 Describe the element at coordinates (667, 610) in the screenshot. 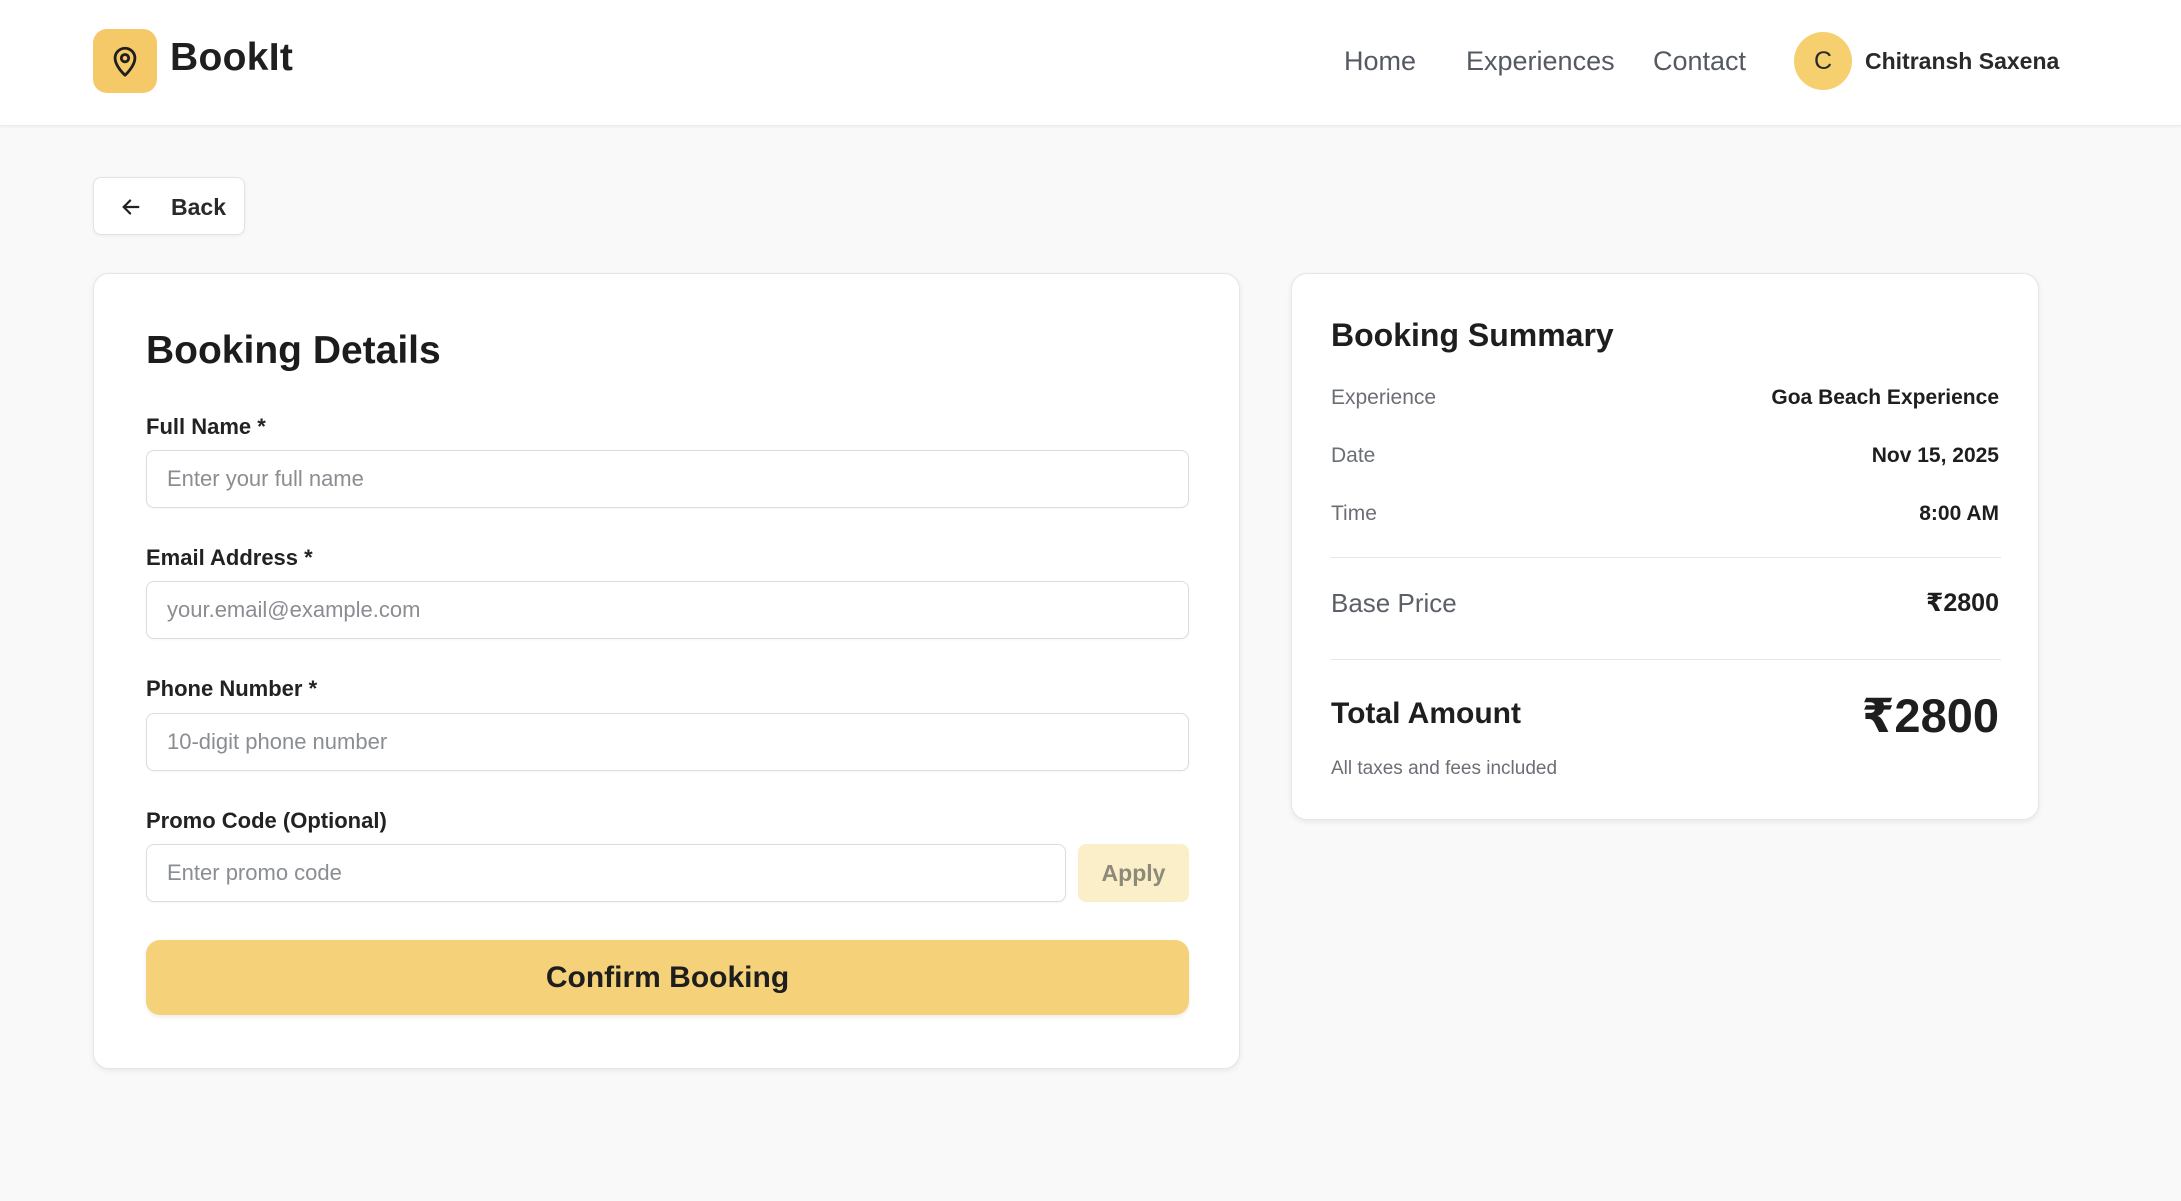

I see `email-input` at that location.